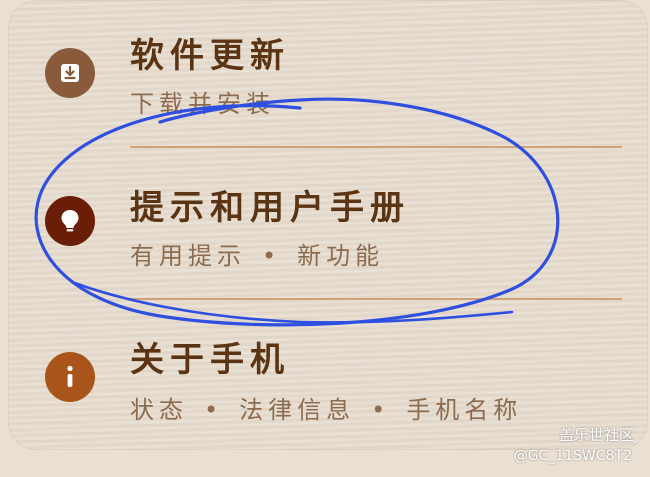  What do you see at coordinates (596, 435) in the screenshot?
I see `watermark-title: 盖乐世社区` at bounding box center [596, 435].